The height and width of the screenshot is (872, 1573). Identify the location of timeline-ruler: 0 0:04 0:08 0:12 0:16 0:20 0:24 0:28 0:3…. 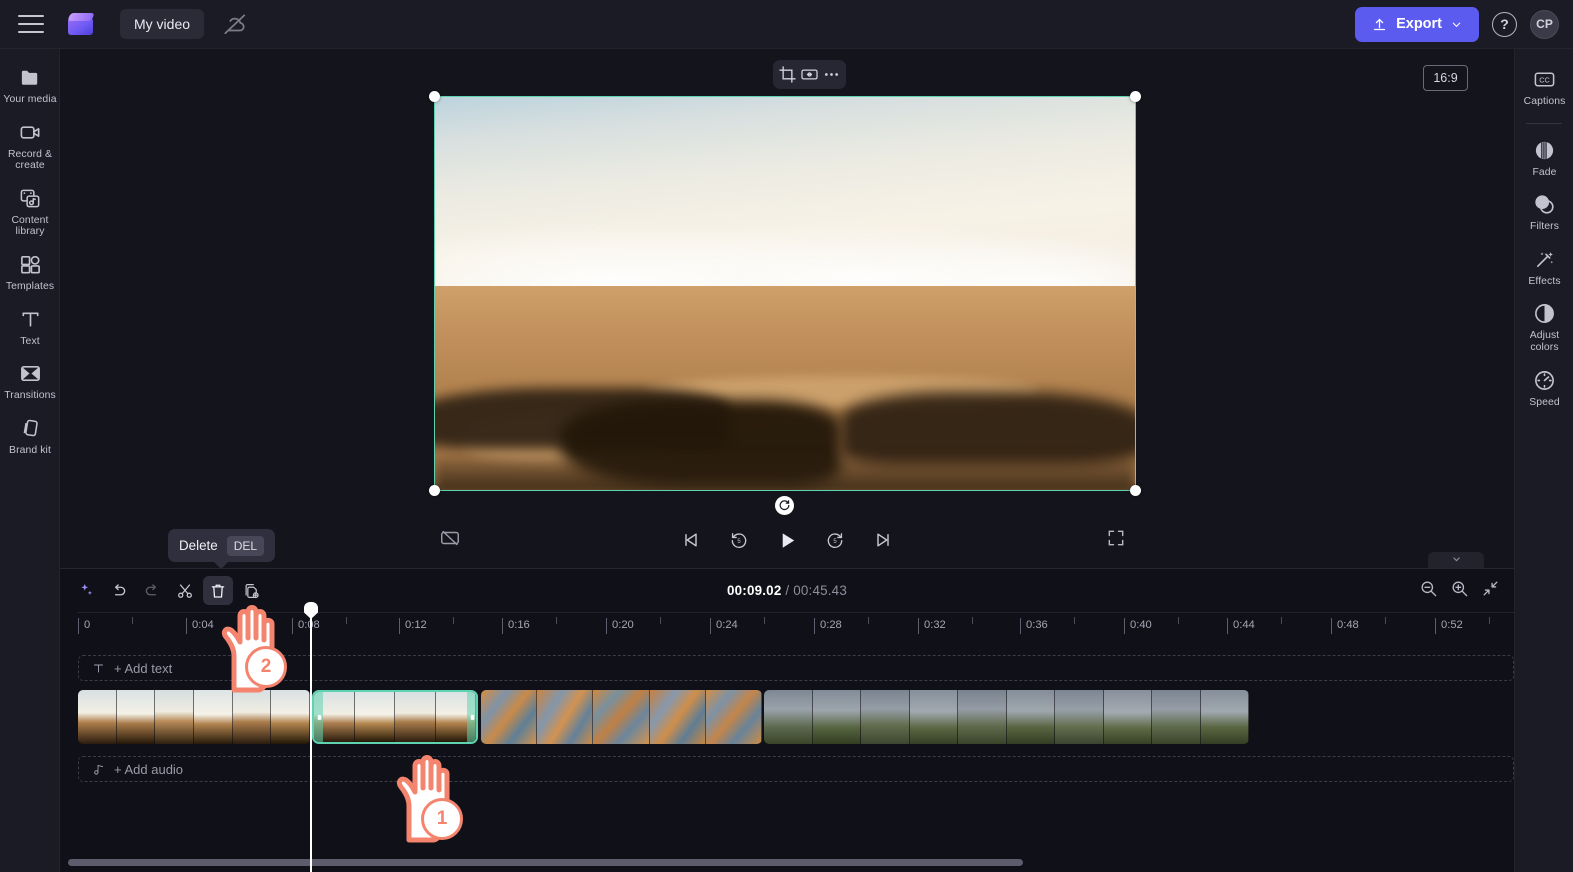
(796, 627).